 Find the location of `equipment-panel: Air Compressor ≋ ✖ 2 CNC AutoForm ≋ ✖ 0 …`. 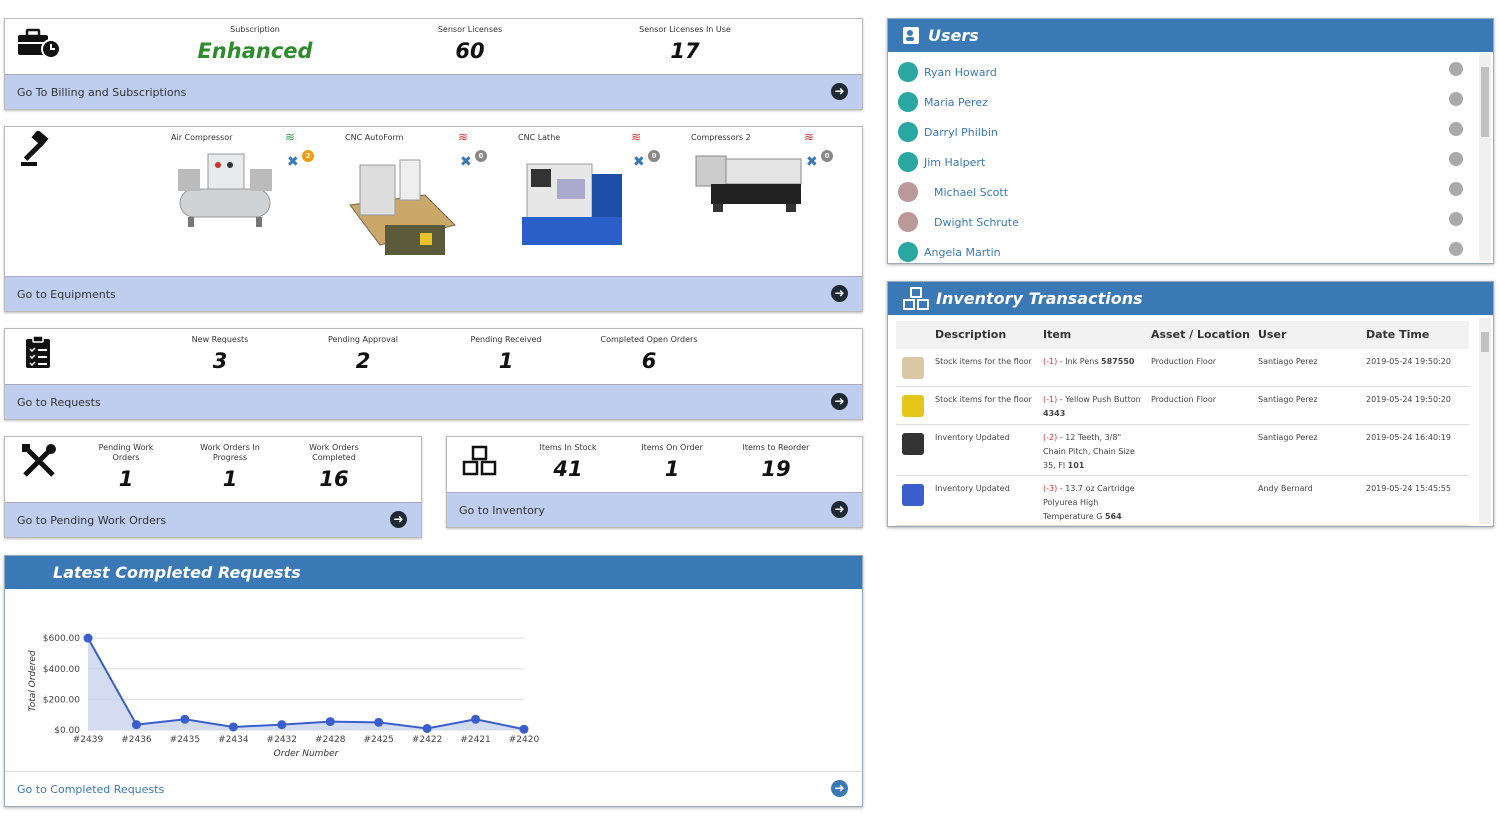

equipment-panel: Air Compressor ≋ ✖ 2 CNC AutoForm ≋ ✖ 0 … is located at coordinates (433, 219).